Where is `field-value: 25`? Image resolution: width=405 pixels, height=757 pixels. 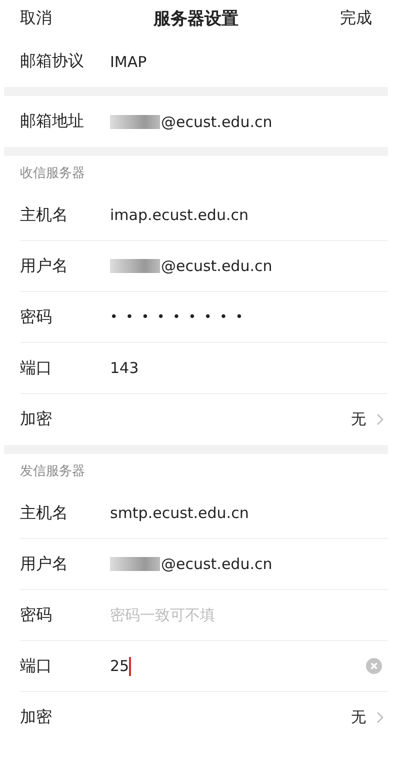
field-value: 25 is located at coordinates (120, 666).